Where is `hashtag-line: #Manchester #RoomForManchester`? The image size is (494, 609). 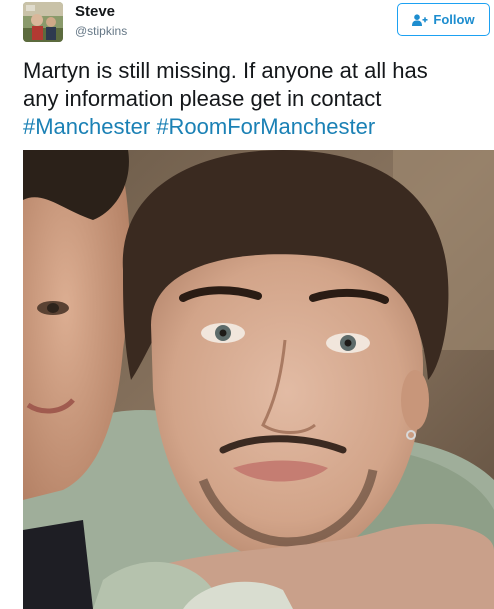
hashtag-line: #Manchester #RoomForManchester is located at coordinates (257, 127).